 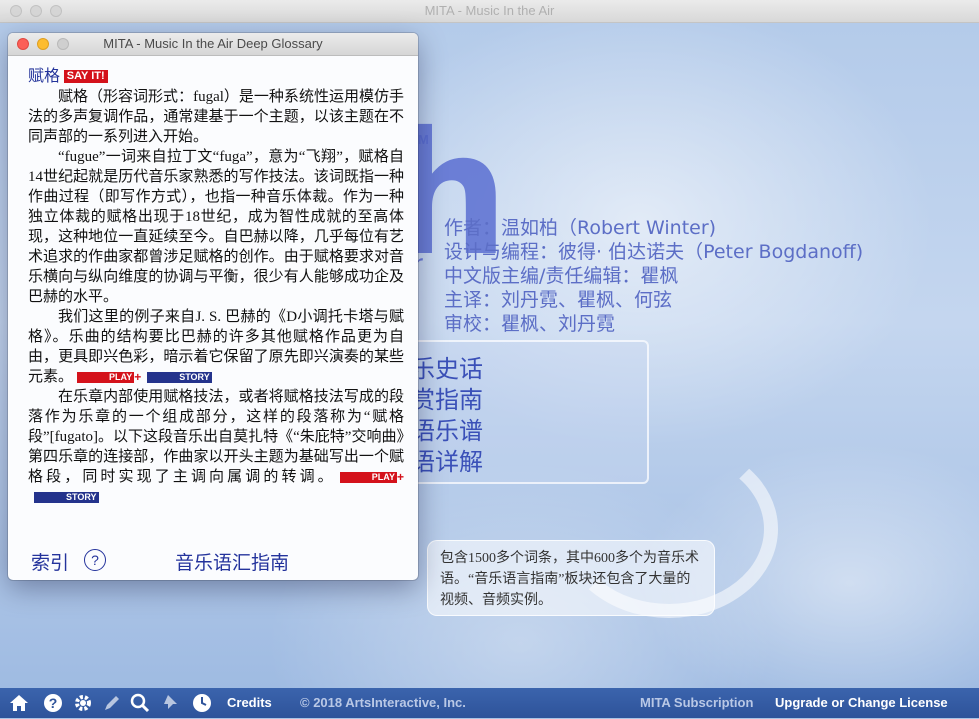 What do you see at coordinates (450, 462) in the screenshot?
I see `menu-item-glossary: 语详解` at bounding box center [450, 462].